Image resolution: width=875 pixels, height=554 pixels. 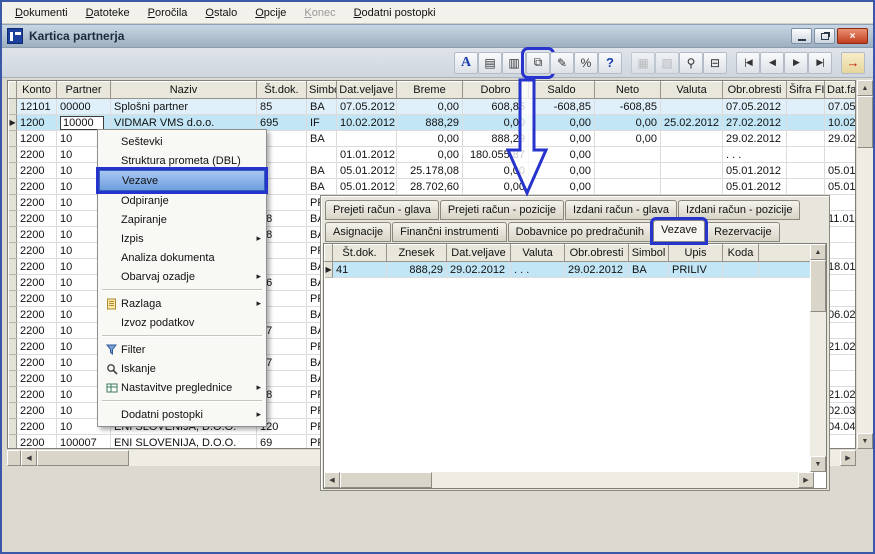 What do you see at coordinates (490, 62) in the screenshot?
I see `card-view-button: ▤` at bounding box center [490, 62].